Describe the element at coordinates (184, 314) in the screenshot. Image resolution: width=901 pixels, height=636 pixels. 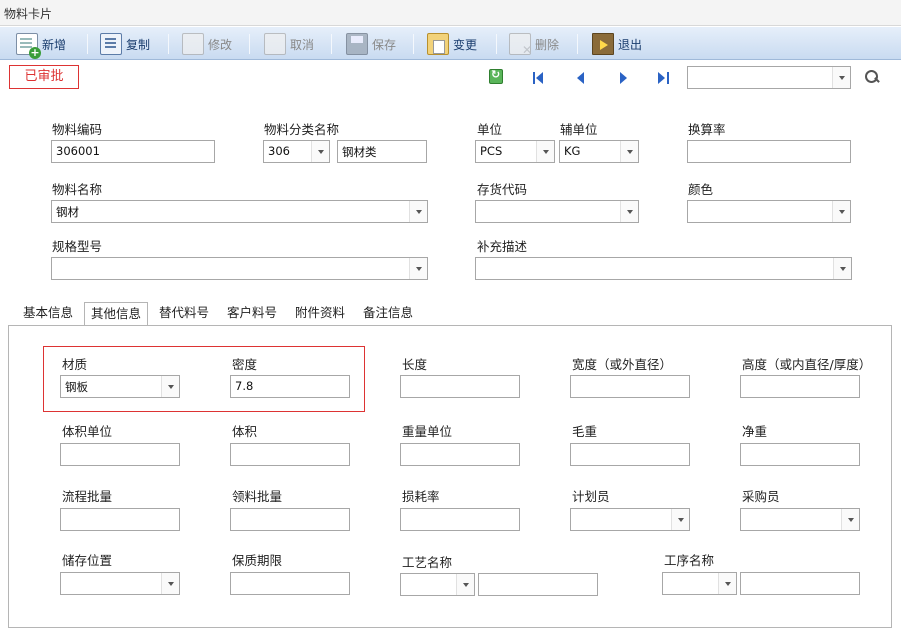
I see `tab-substitute-part: 替代料号` at that location.